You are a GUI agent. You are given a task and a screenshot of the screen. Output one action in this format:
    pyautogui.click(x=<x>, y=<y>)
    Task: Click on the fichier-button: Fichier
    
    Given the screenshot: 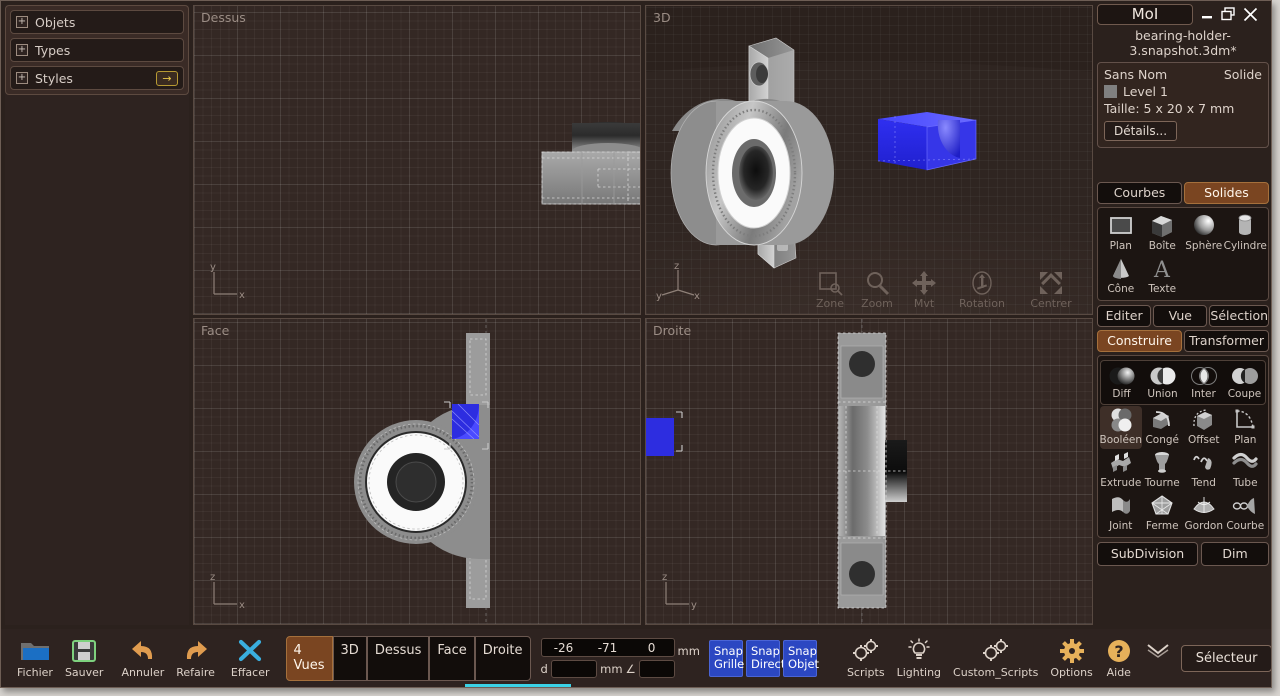 What is the action you would take?
    pyautogui.click(x=35, y=658)
    